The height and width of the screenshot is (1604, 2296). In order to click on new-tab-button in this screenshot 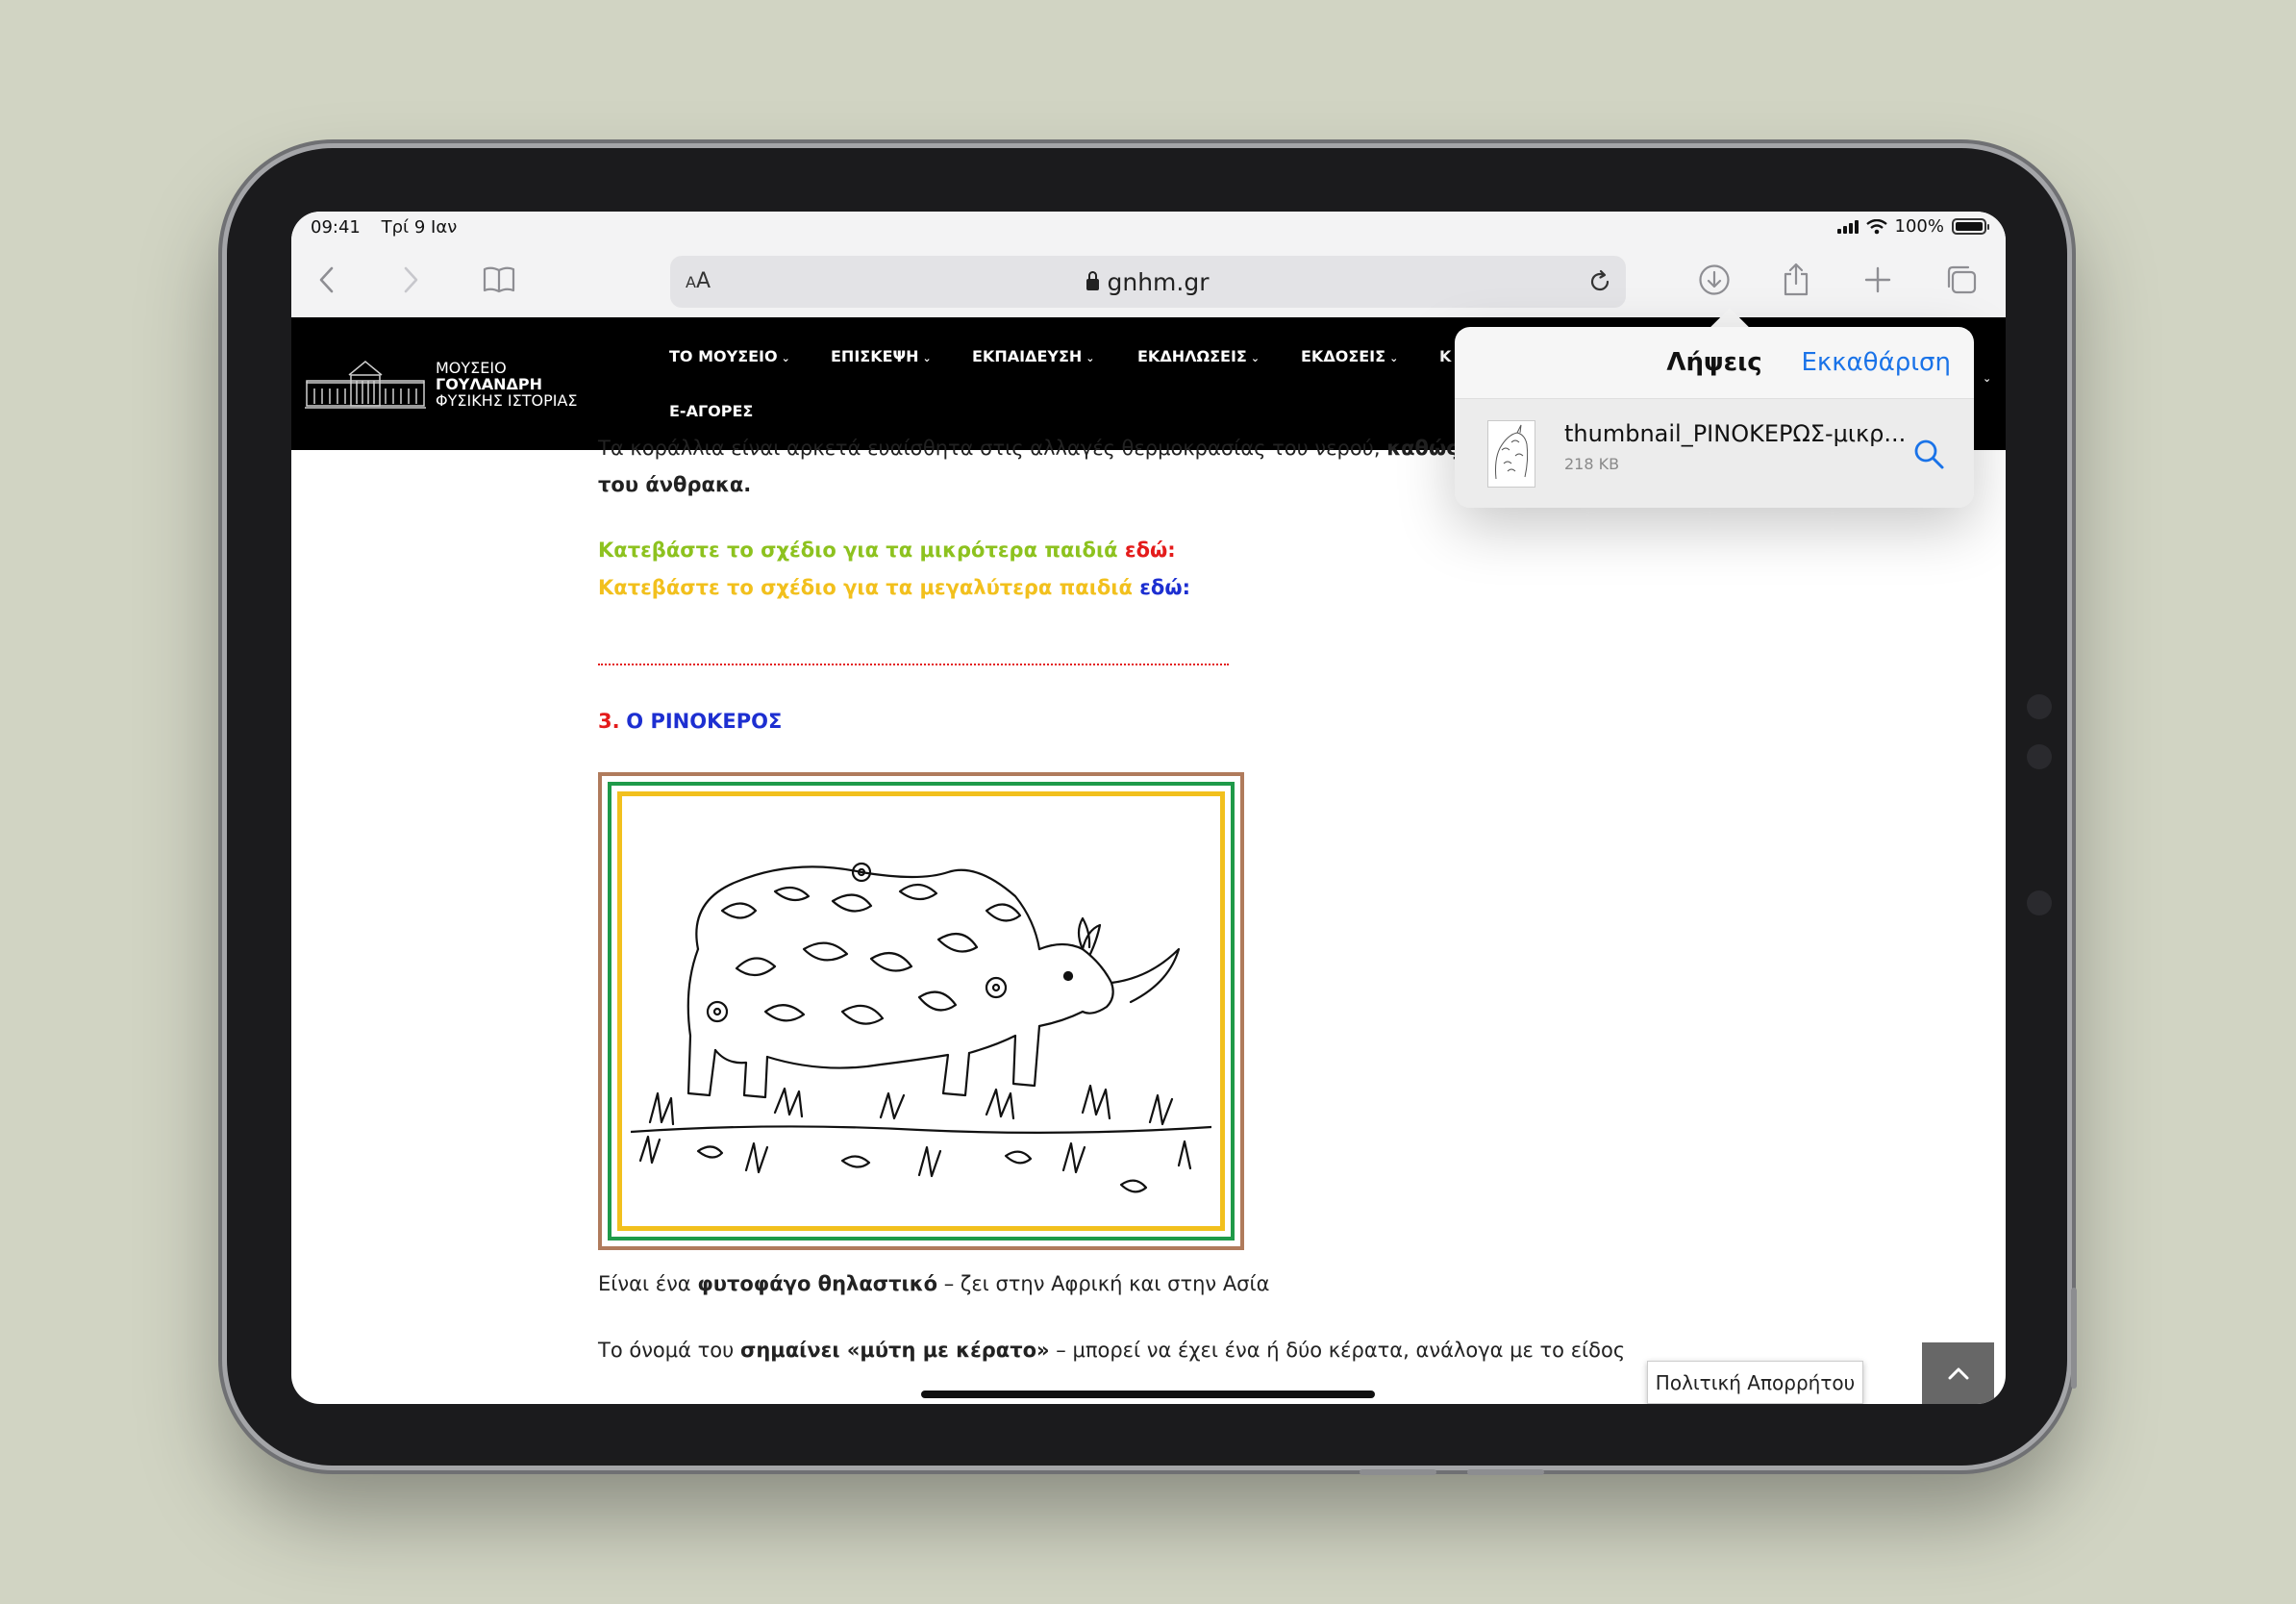, I will do `click(1878, 280)`.